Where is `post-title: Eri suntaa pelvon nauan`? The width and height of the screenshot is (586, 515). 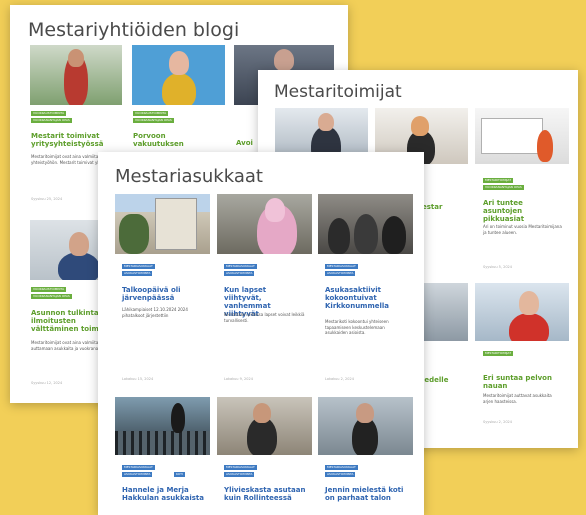
post-title: Eri suntaa pelvon nauan is located at coordinates (523, 382).